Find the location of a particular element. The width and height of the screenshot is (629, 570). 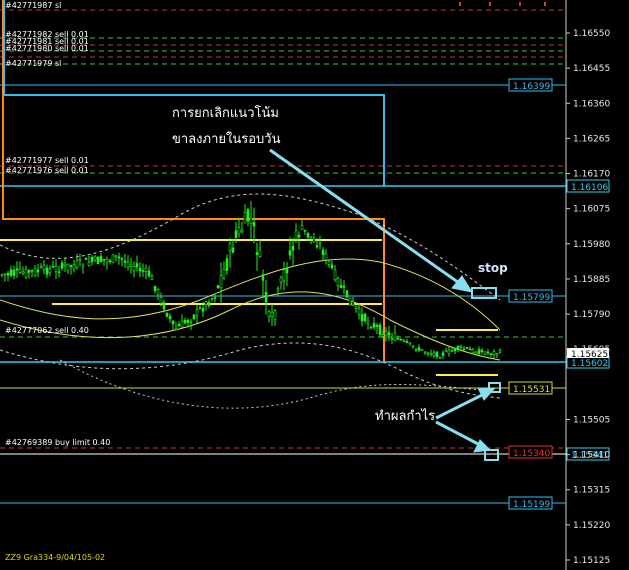

y-tick-label: 1.16455 is located at coordinates (591, 69).